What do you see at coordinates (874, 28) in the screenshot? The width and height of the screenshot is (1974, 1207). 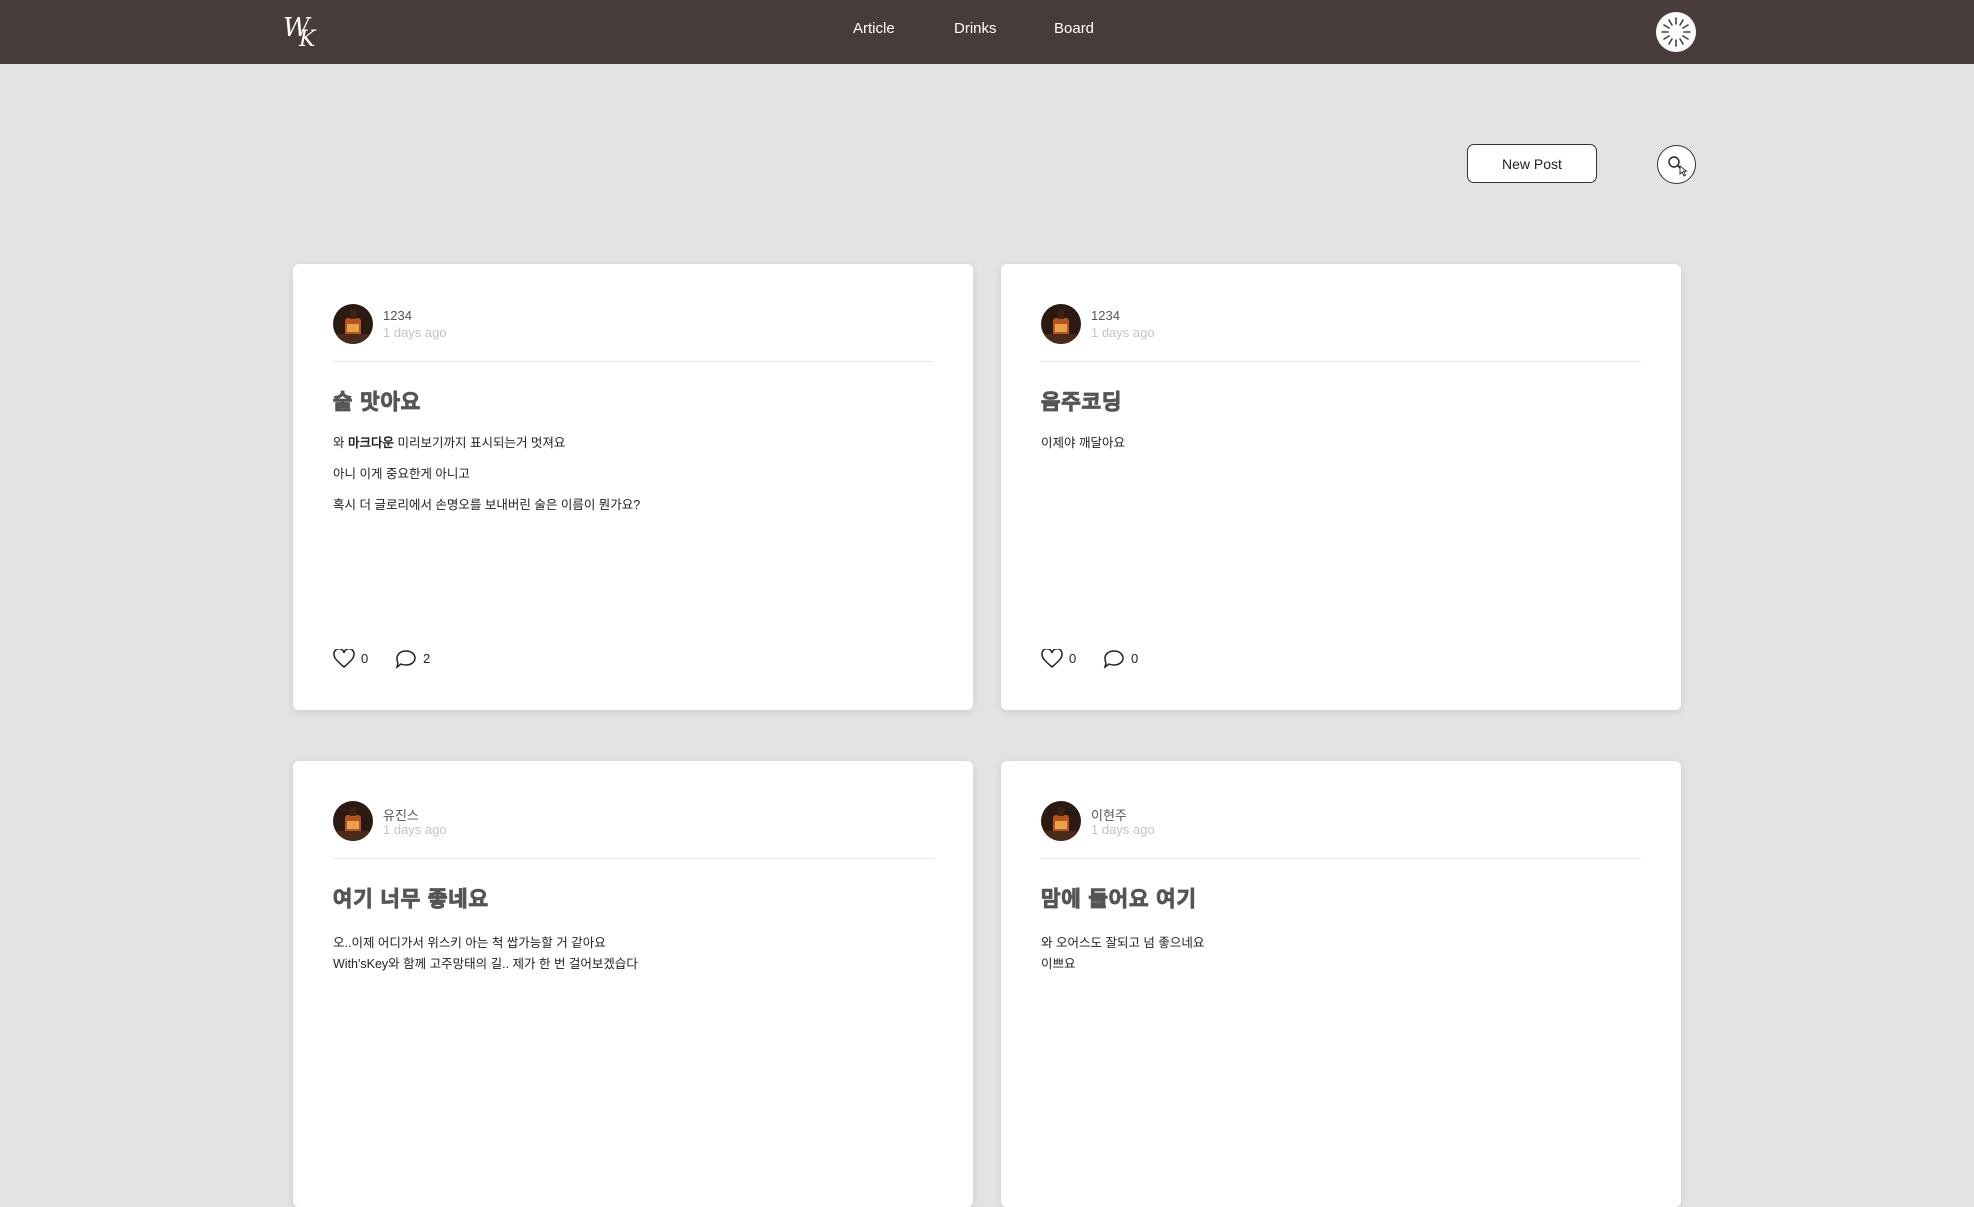 I see `nav-link-article: Article` at bounding box center [874, 28].